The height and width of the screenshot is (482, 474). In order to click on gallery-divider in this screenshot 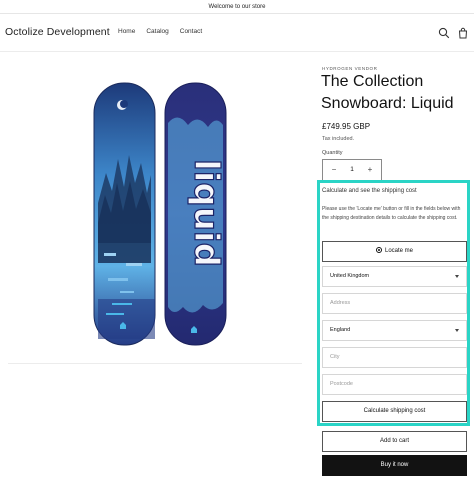, I will do `click(155, 363)`.